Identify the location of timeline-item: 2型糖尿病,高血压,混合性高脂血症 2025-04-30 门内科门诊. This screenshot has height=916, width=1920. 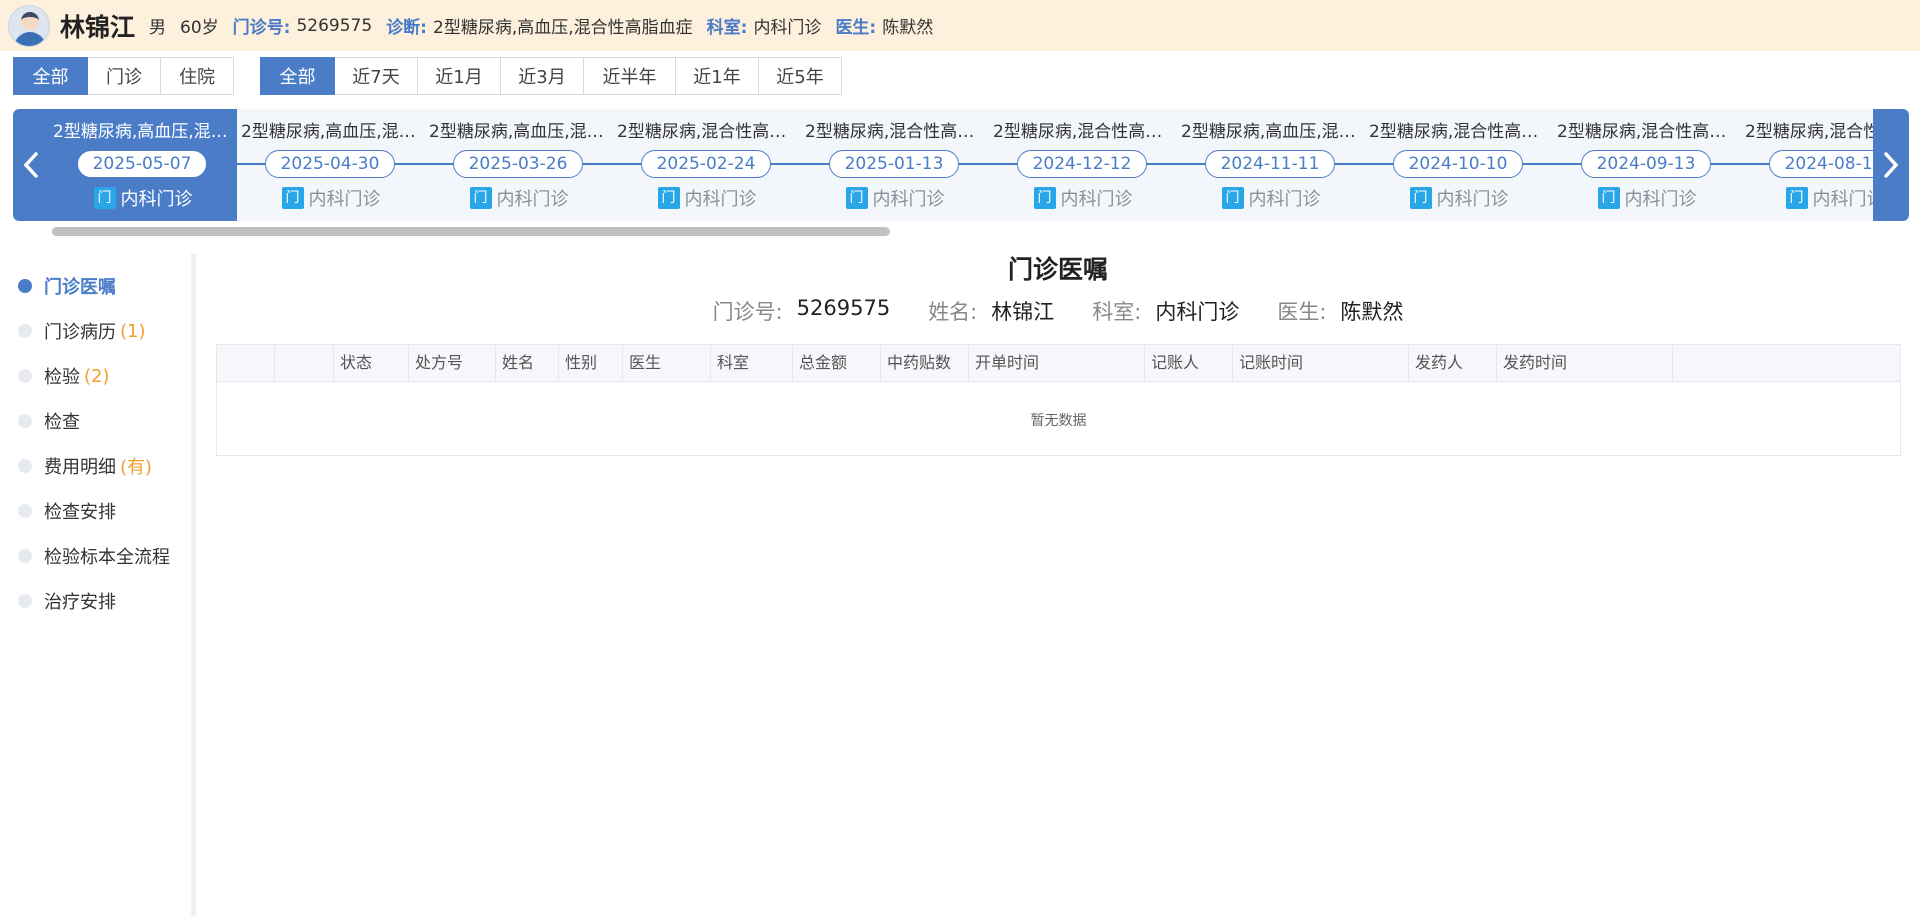
(331, 165).